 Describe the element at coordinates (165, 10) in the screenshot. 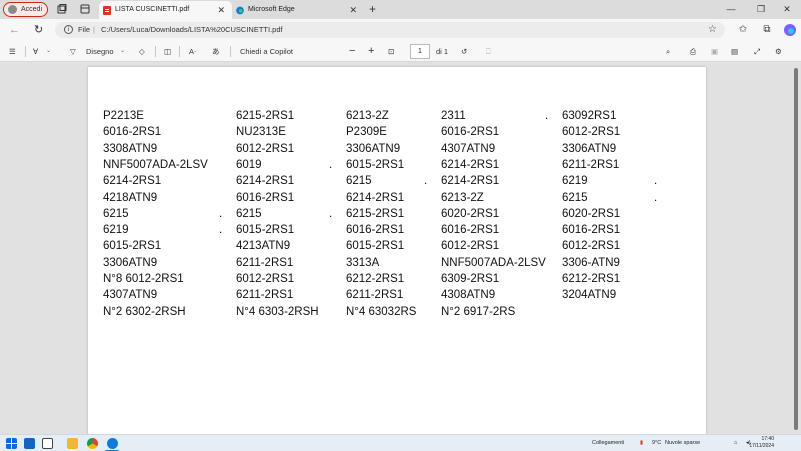

I see `tab-pdf: LISTA CUSCINETTI.pdf ✕` at that location.